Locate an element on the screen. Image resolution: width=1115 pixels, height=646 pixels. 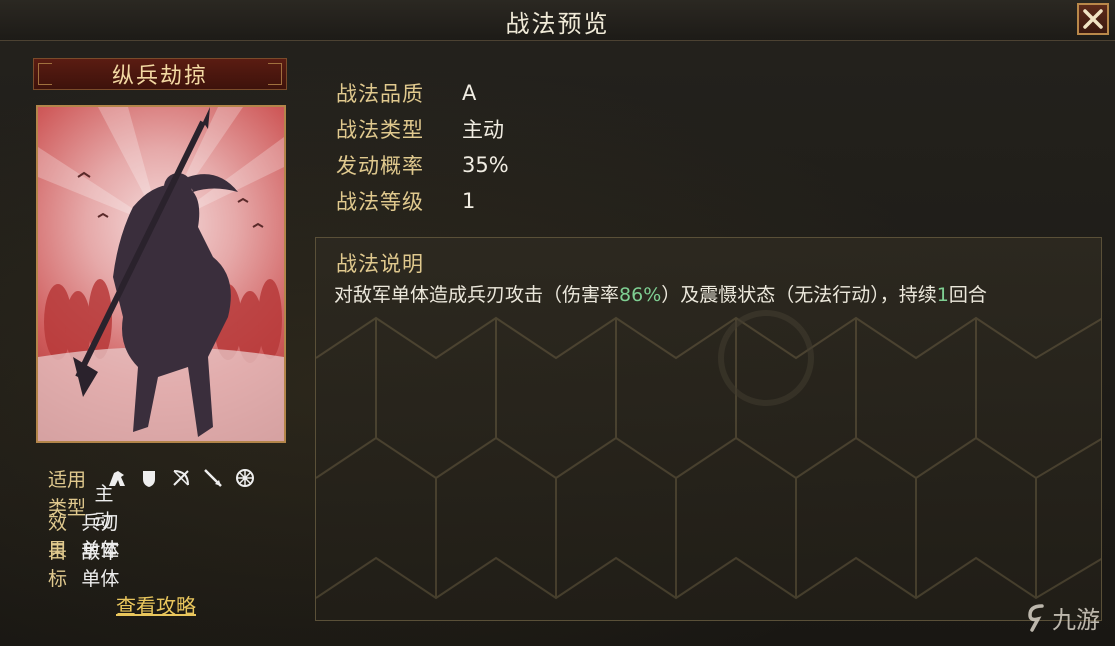
stat-row-level: 战法等级 1 is located at coordinates (405, 201).